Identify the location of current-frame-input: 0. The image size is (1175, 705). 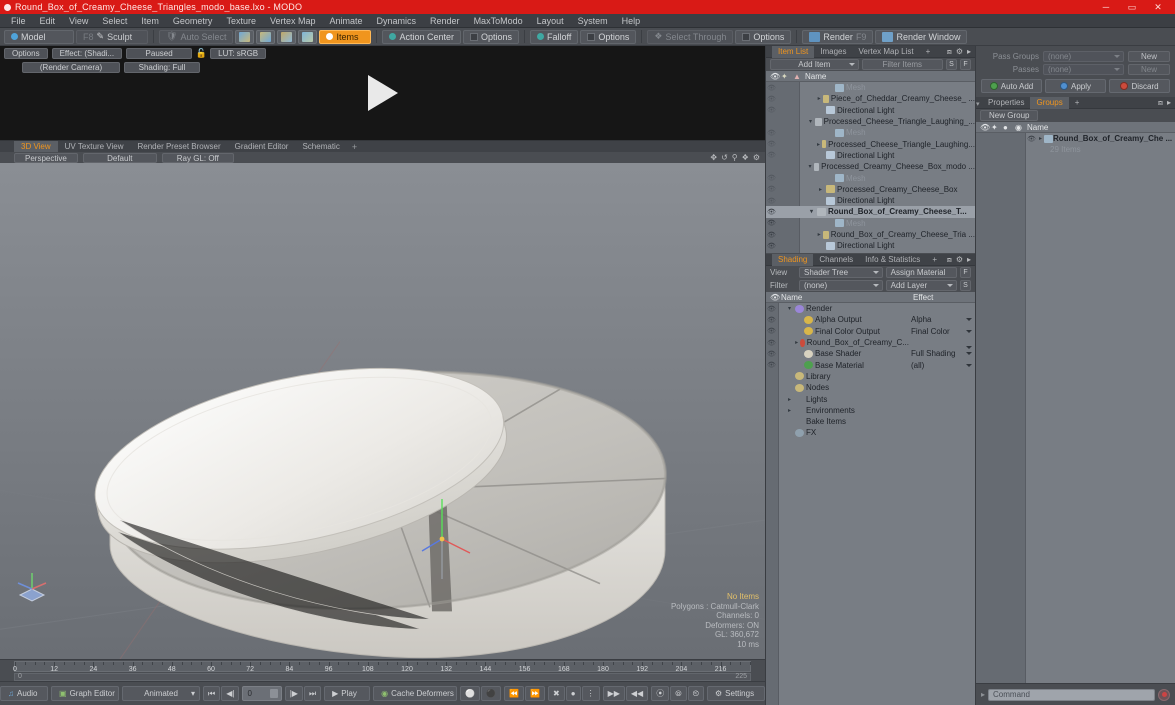
(262, 693).